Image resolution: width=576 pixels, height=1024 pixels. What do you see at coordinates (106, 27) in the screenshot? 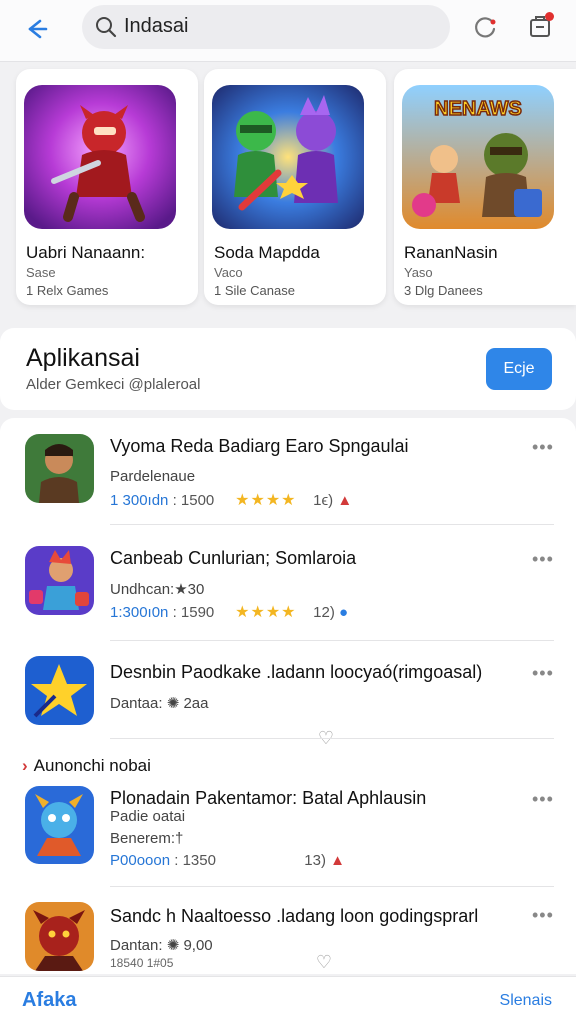
I see `search-icon` at bounding box center [106, 27].